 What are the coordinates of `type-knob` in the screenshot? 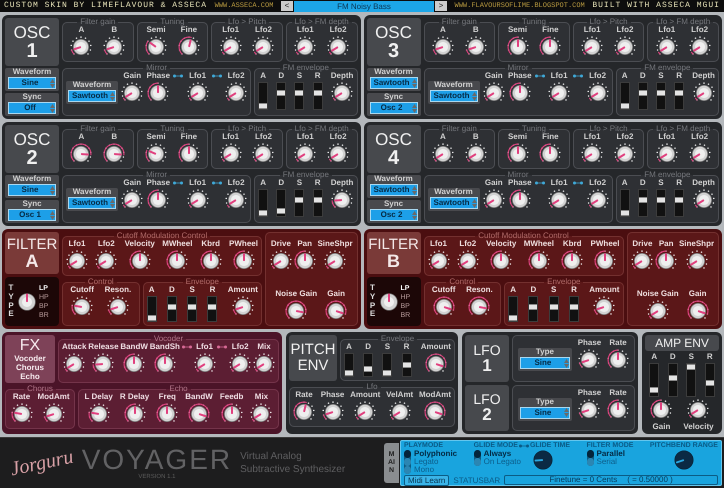 It's located at (388, 302).